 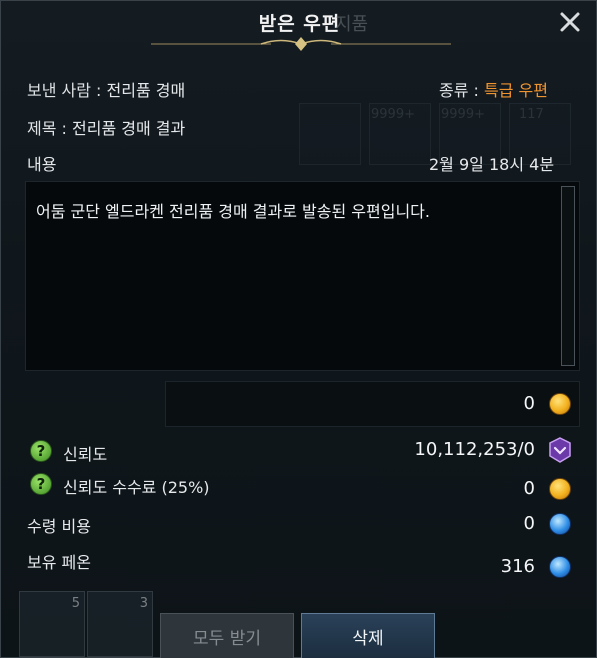 I want to click on content-label: 내용, so click(x=42, y=164).